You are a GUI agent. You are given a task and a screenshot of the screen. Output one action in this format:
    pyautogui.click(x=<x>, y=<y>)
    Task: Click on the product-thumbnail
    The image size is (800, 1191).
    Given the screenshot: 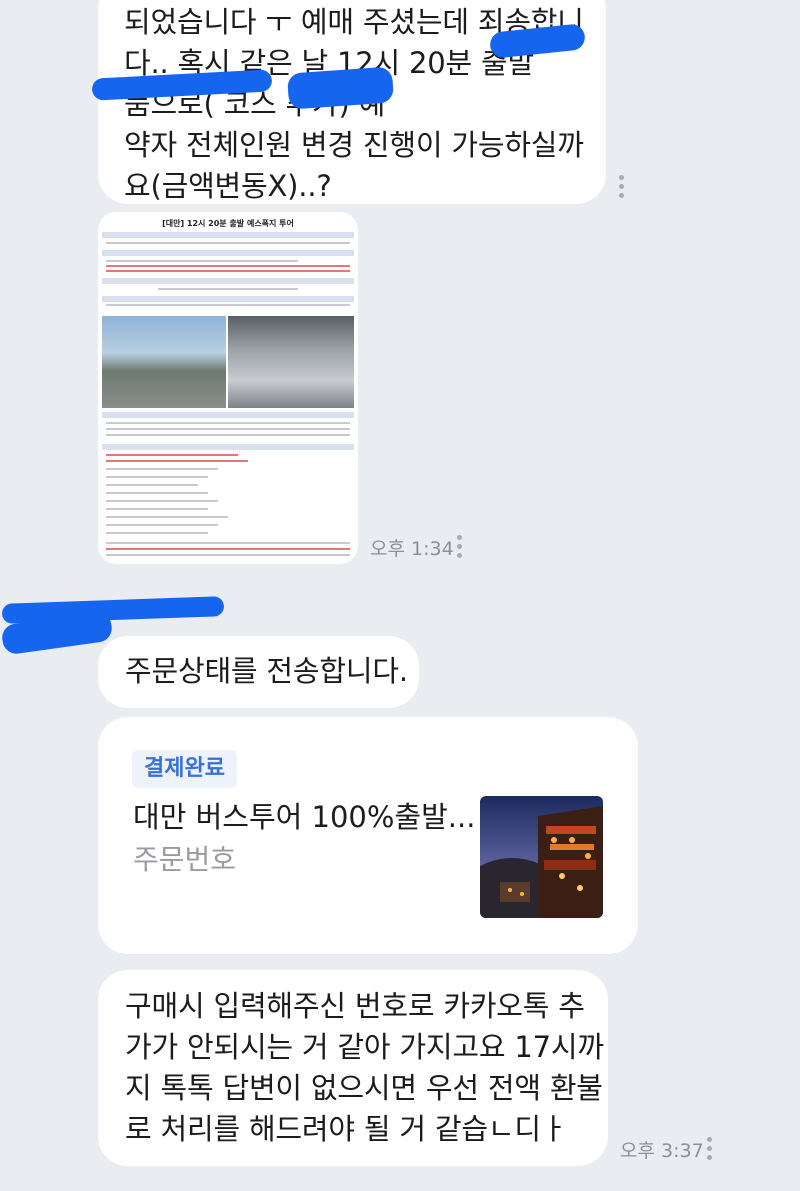 What is the action you would take?
    pyautogui.click(x=541, y=857)
    